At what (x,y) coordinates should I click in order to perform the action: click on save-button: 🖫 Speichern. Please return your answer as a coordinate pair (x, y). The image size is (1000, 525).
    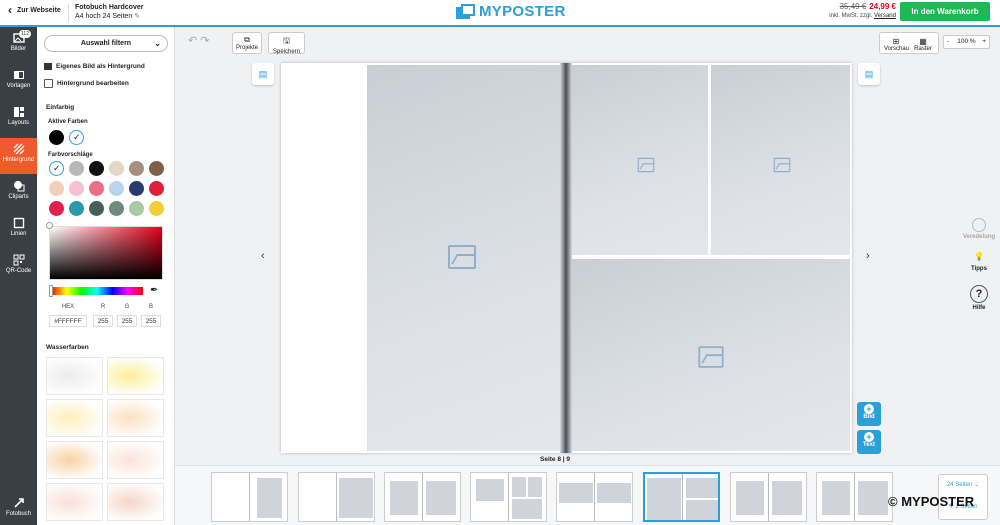
    Looking at the image, I should click on (286, 43).